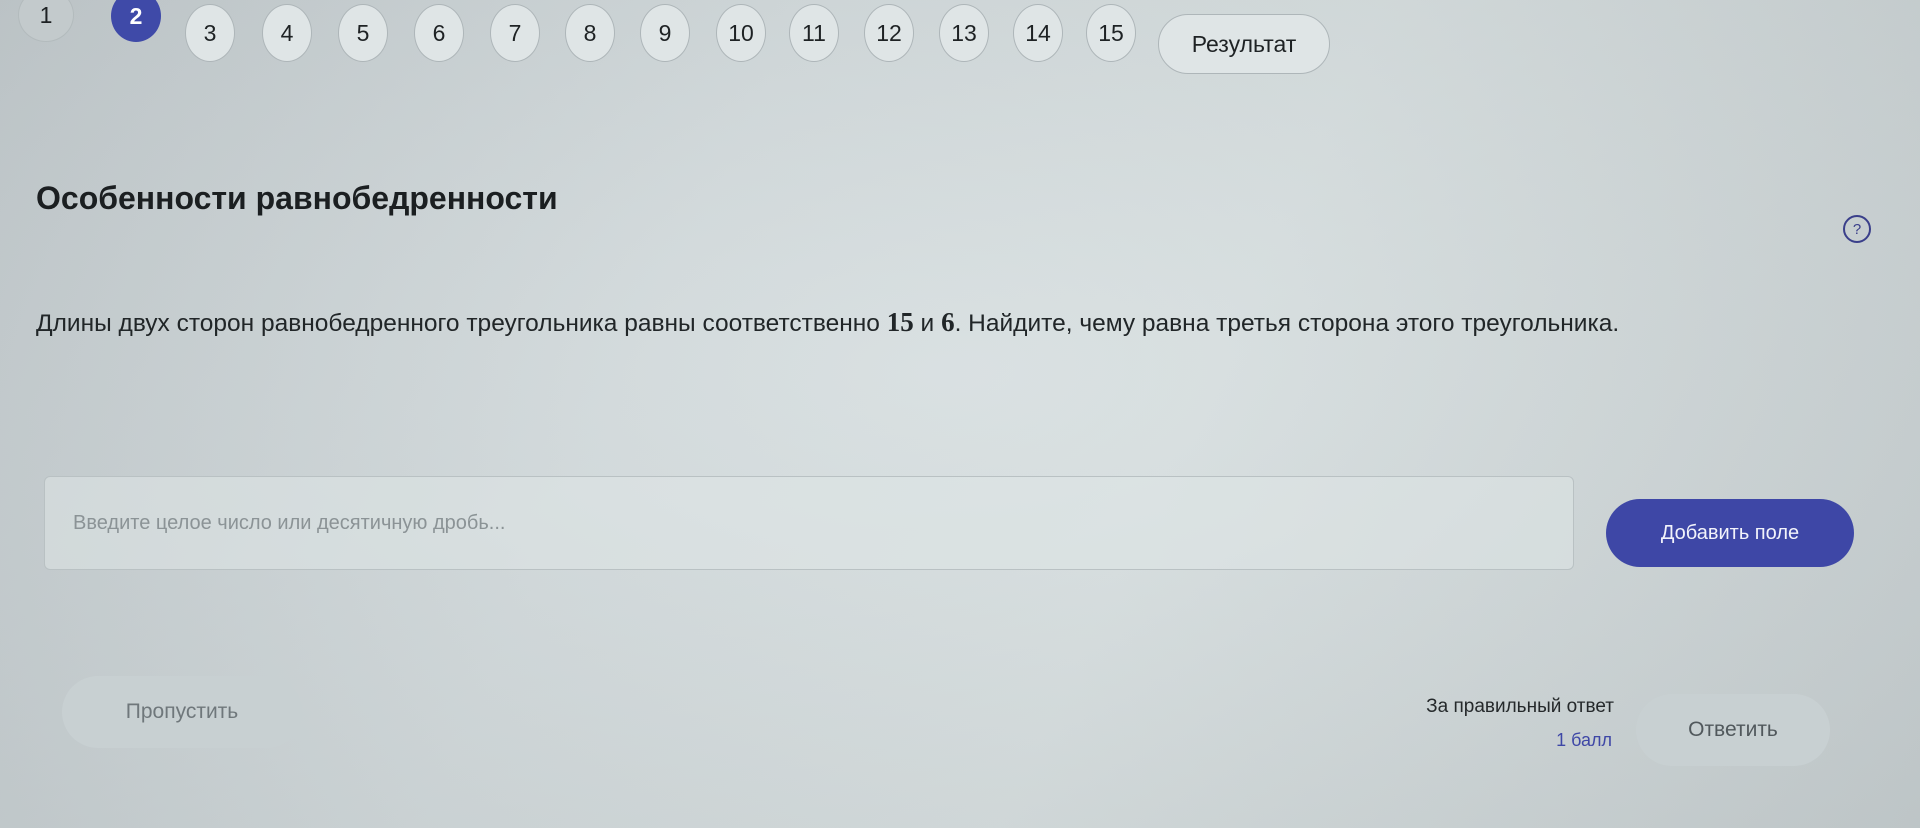 The width and height of the screenshot is (1920, 828). What do you see at coordinates (136, 21) in the screenshot?
I see `question-button-2: 2` at bounding box center [136, 21].